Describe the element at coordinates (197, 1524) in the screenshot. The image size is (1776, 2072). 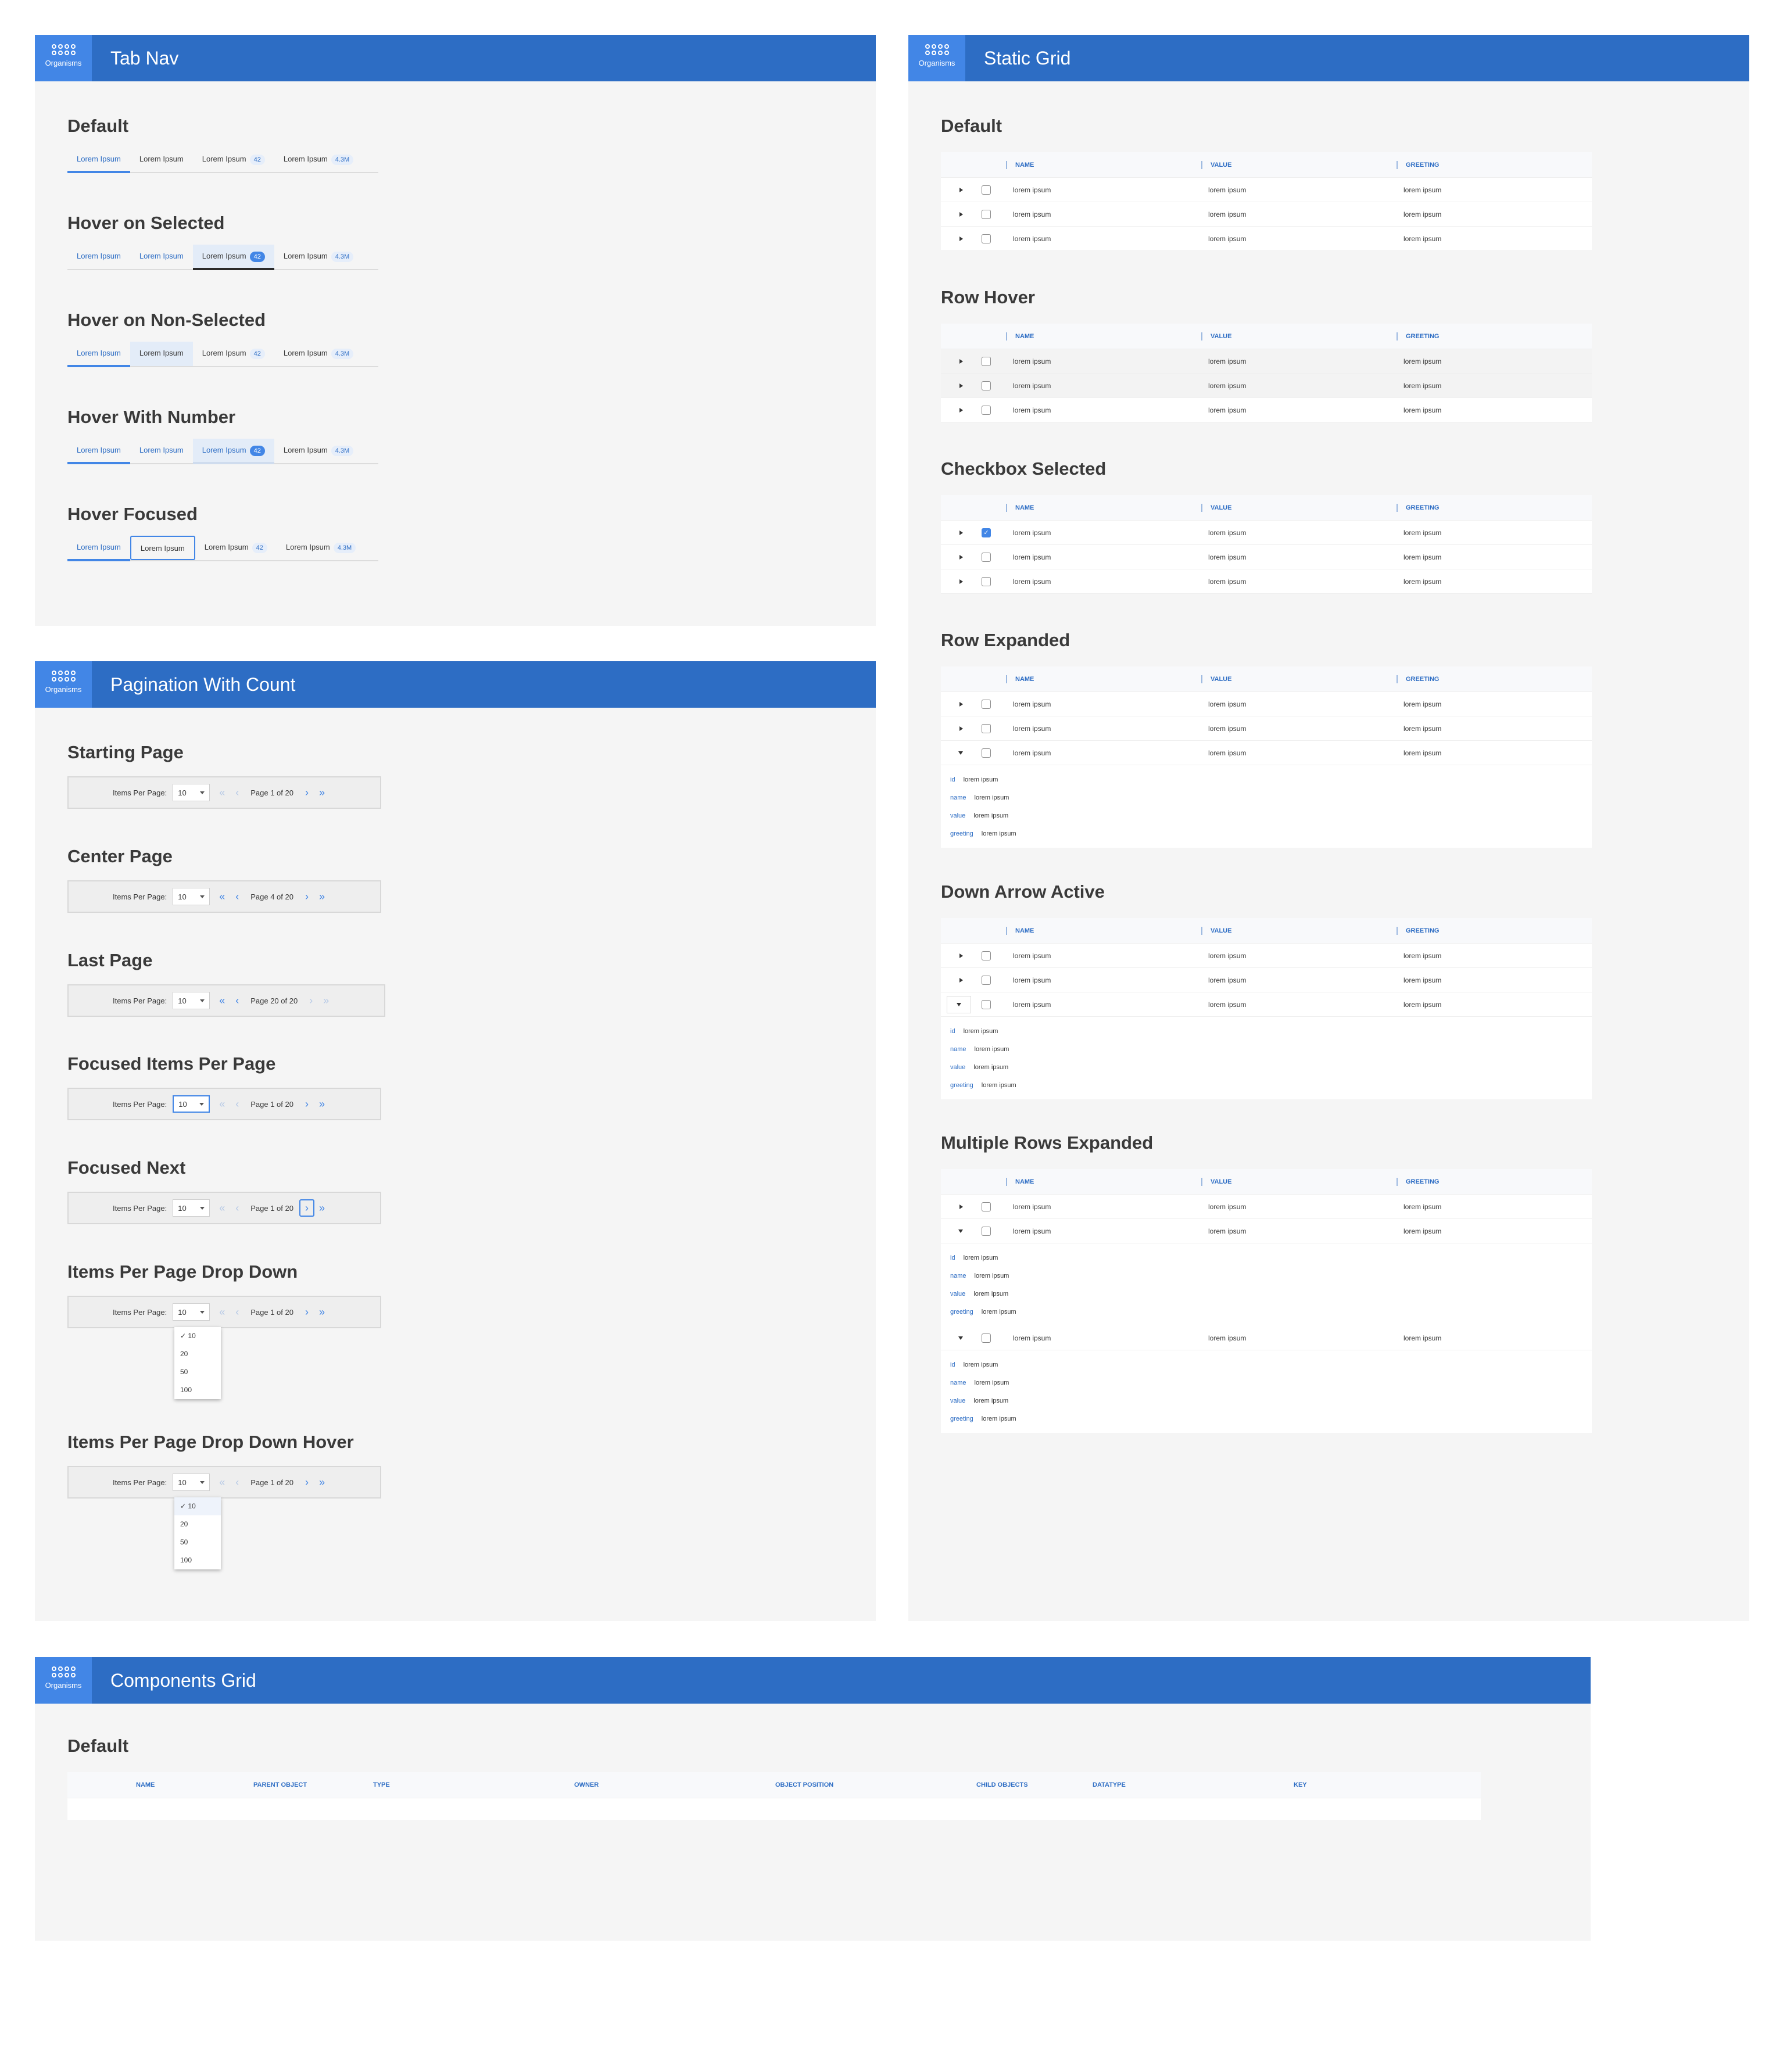
I see `dropdown-option: 20` at that location.